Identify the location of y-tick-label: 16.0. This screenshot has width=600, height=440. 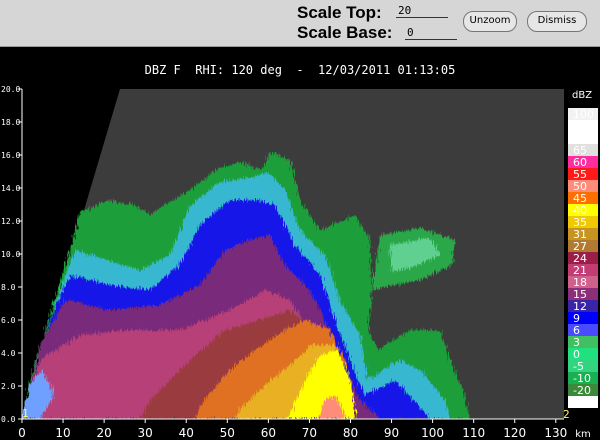
(10, 155).